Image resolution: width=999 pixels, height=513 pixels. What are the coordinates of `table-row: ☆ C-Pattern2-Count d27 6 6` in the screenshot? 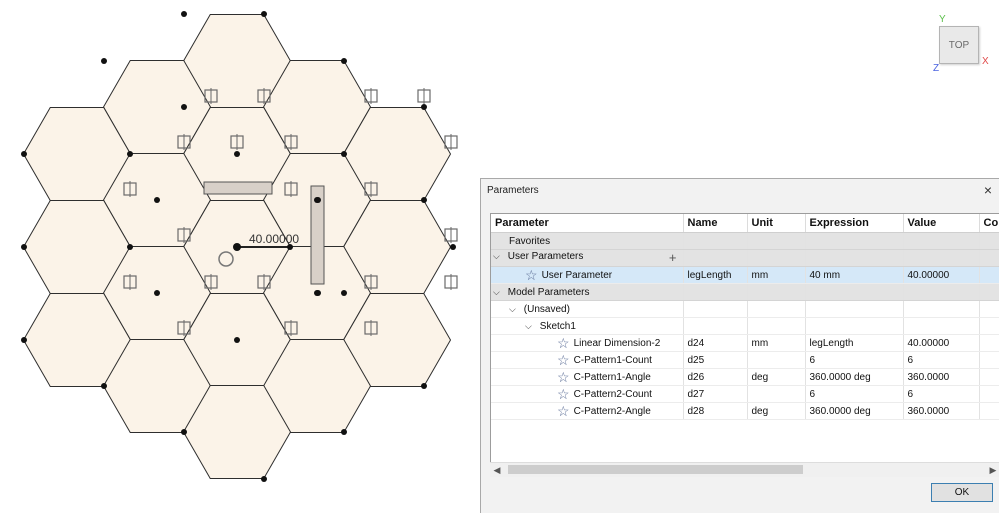 It's located at (745, 394).